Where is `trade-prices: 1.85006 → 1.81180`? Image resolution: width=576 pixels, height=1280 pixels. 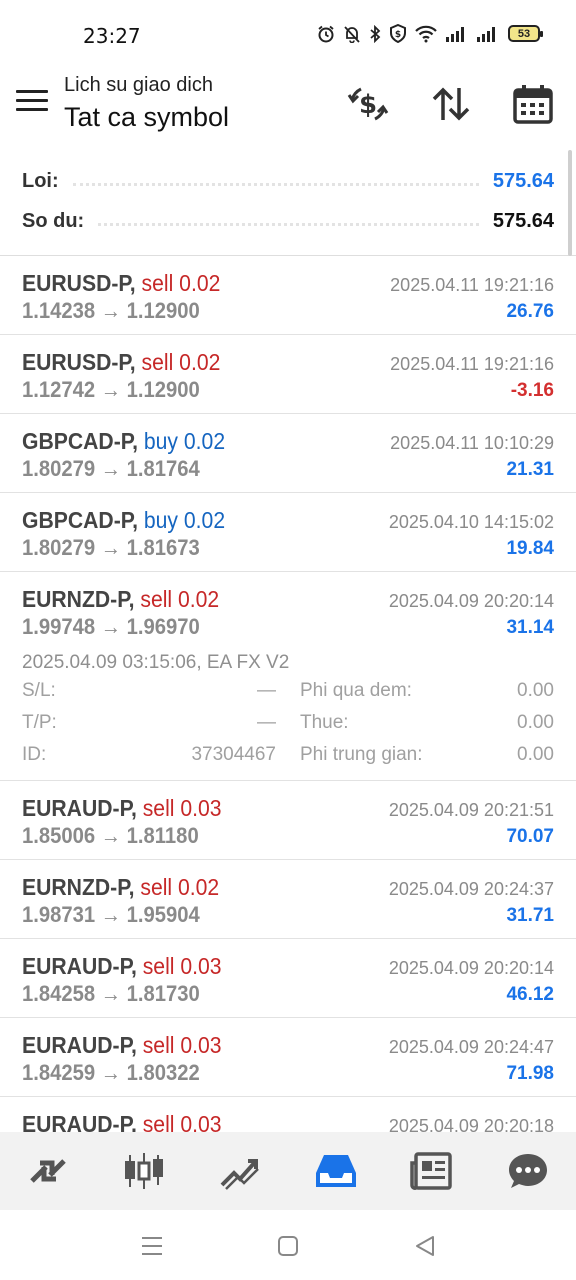
trade-prices: 1.85006 → 1.81180 is located at coordinates (110, 835).